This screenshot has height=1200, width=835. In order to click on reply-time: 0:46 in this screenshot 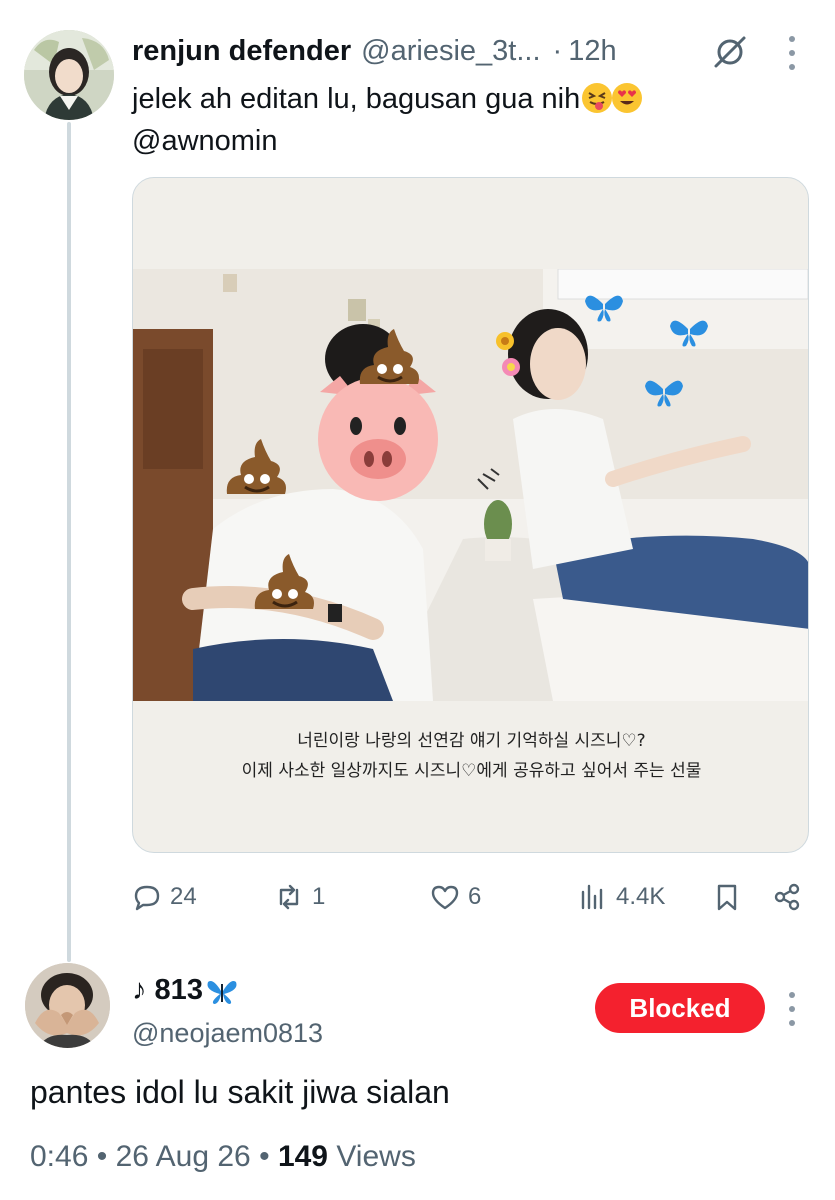, I will do `click(59, 1156)`.